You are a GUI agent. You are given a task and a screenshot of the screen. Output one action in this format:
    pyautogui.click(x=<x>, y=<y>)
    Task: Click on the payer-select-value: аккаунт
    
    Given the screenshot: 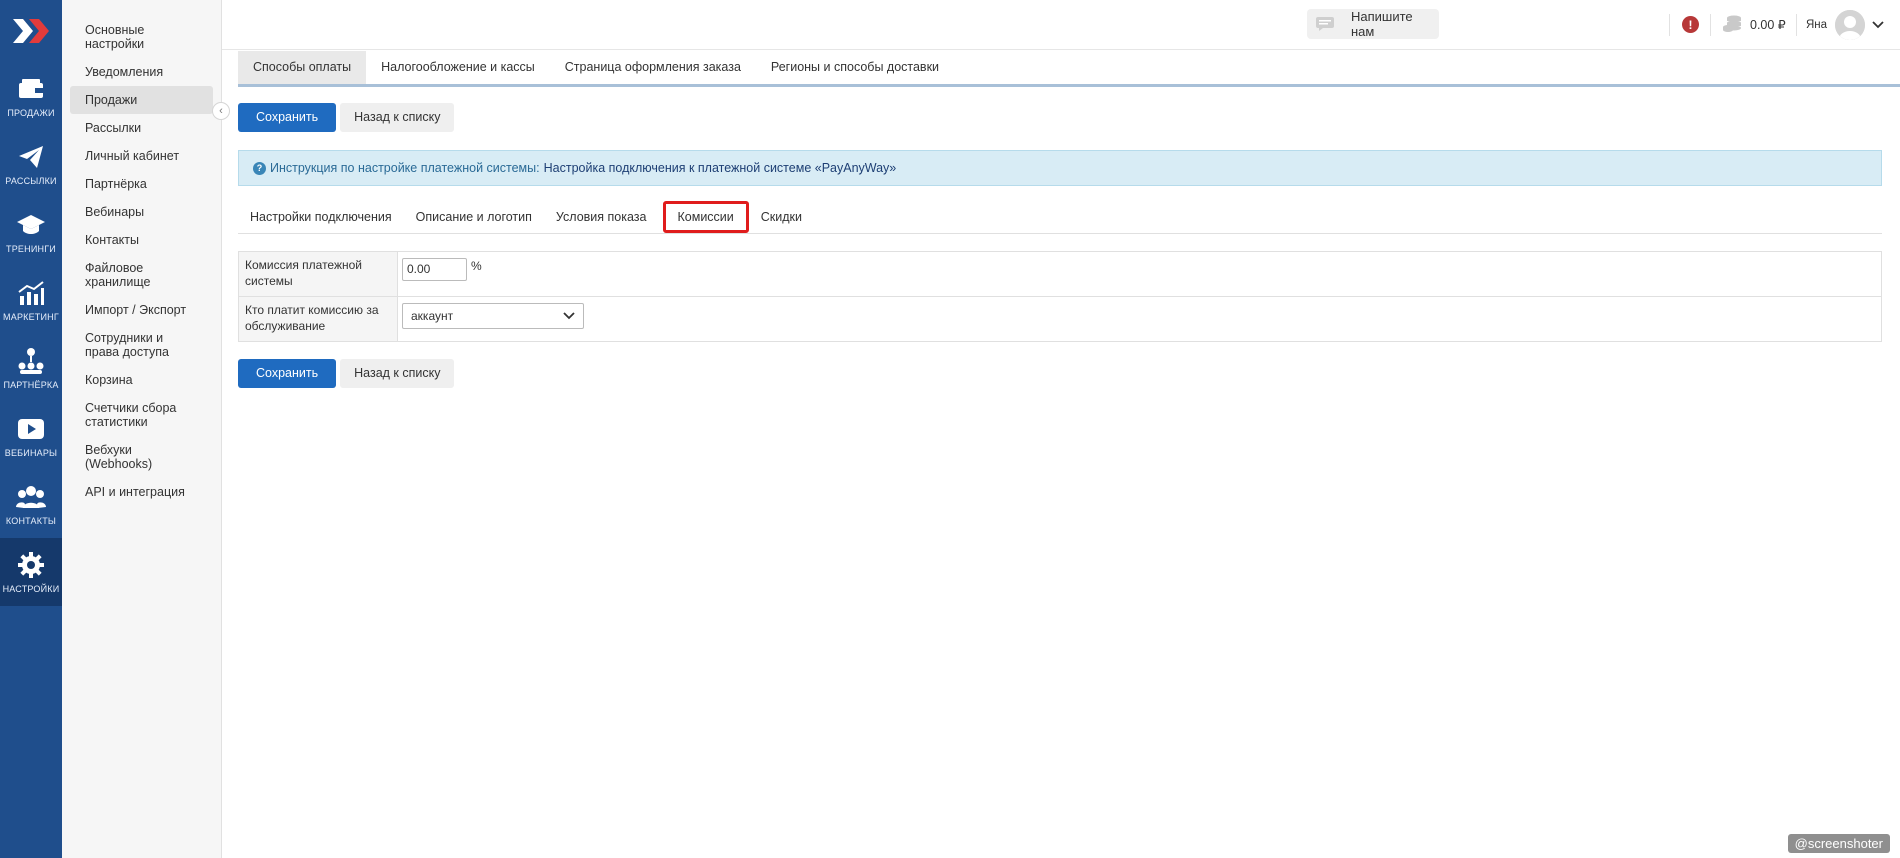 What is the action you would take?
    pyautogui.click(x=432, y=316)
    